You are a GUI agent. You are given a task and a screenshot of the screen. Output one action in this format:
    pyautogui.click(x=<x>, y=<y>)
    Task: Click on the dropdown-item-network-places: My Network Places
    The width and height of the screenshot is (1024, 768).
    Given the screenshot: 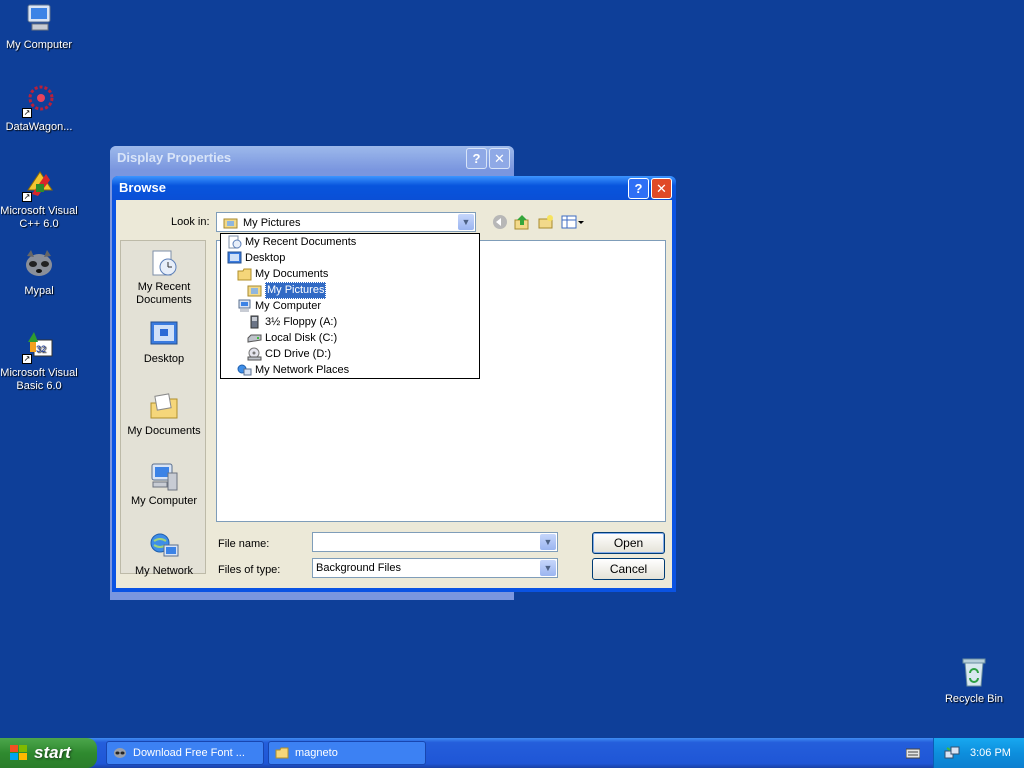 What is the action you would take?
    pyautogui.click(x=293, y=370)
    